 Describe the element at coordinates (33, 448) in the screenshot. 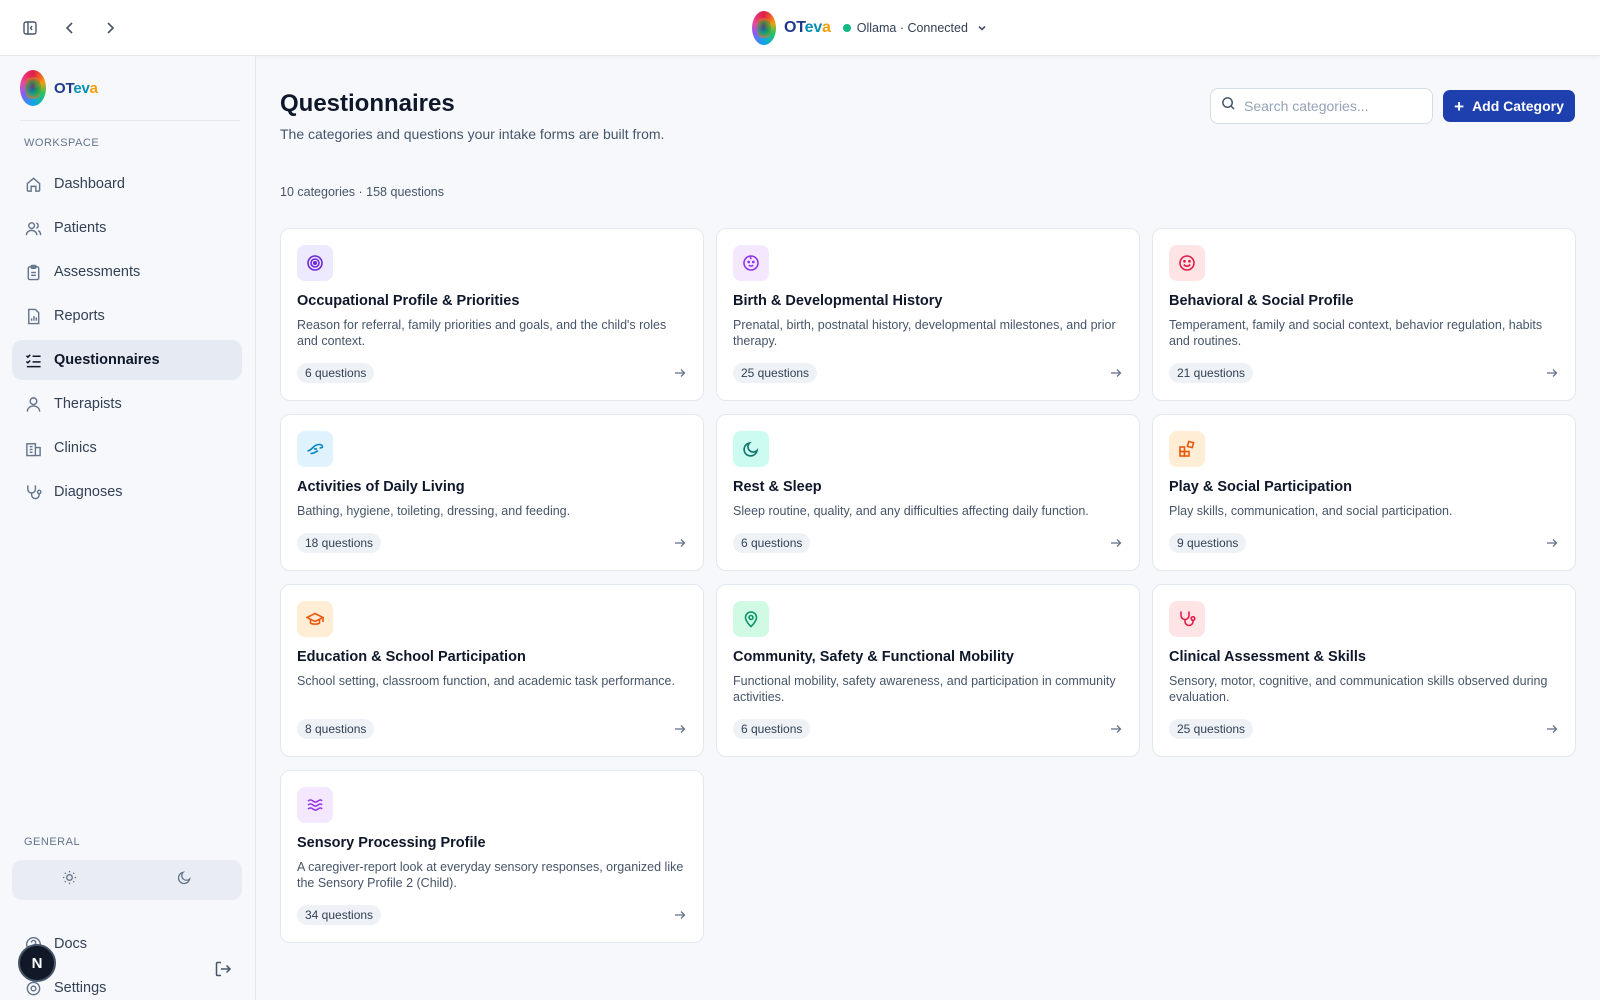

I see `building-icon` at that location.